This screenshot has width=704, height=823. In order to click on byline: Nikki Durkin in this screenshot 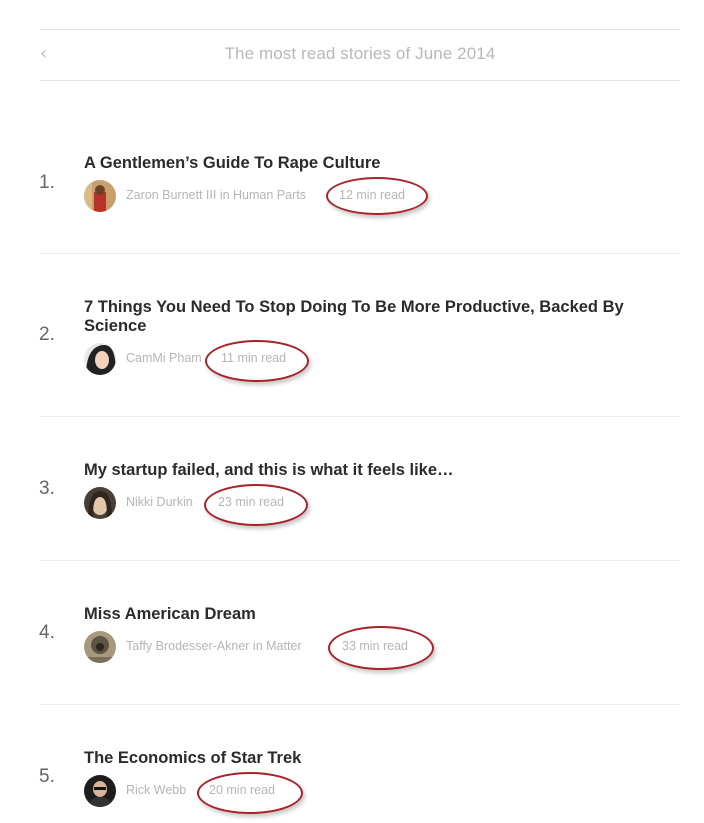, I will do `click(159, 502)`.